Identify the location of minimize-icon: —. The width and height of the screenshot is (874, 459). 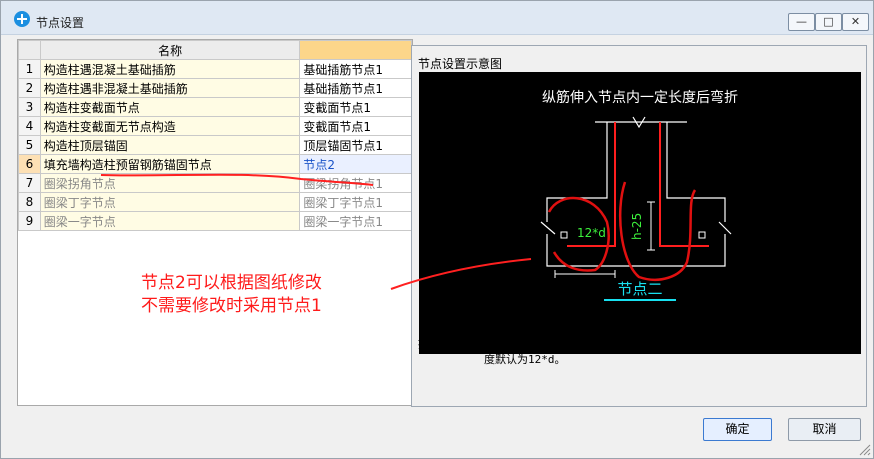
(801, 21).